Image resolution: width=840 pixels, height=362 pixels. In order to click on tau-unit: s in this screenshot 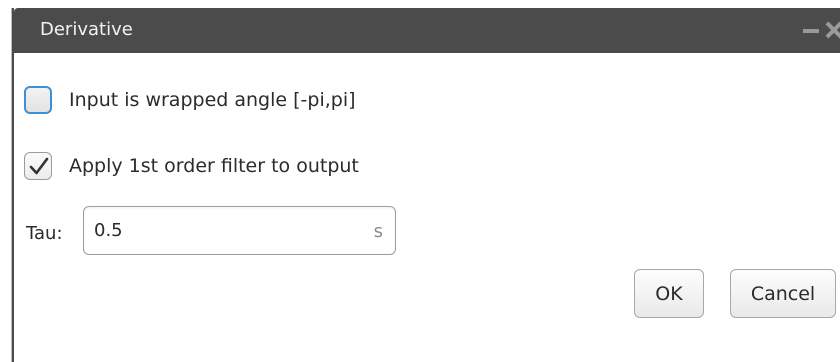, I will do `click(378, 231)`.